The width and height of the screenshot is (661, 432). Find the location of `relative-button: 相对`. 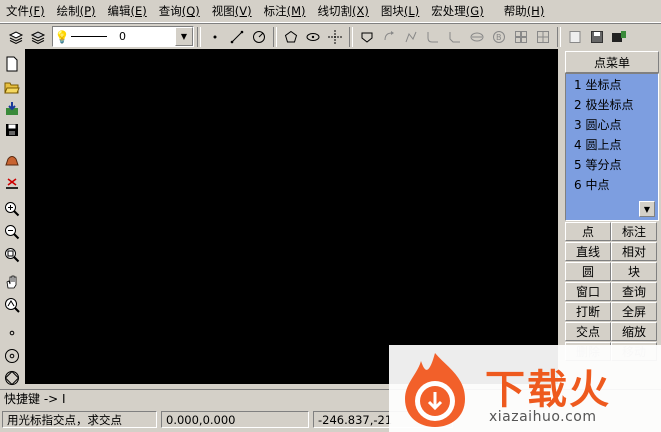

relative-button: 相对 is located at coordinates (634, 251).